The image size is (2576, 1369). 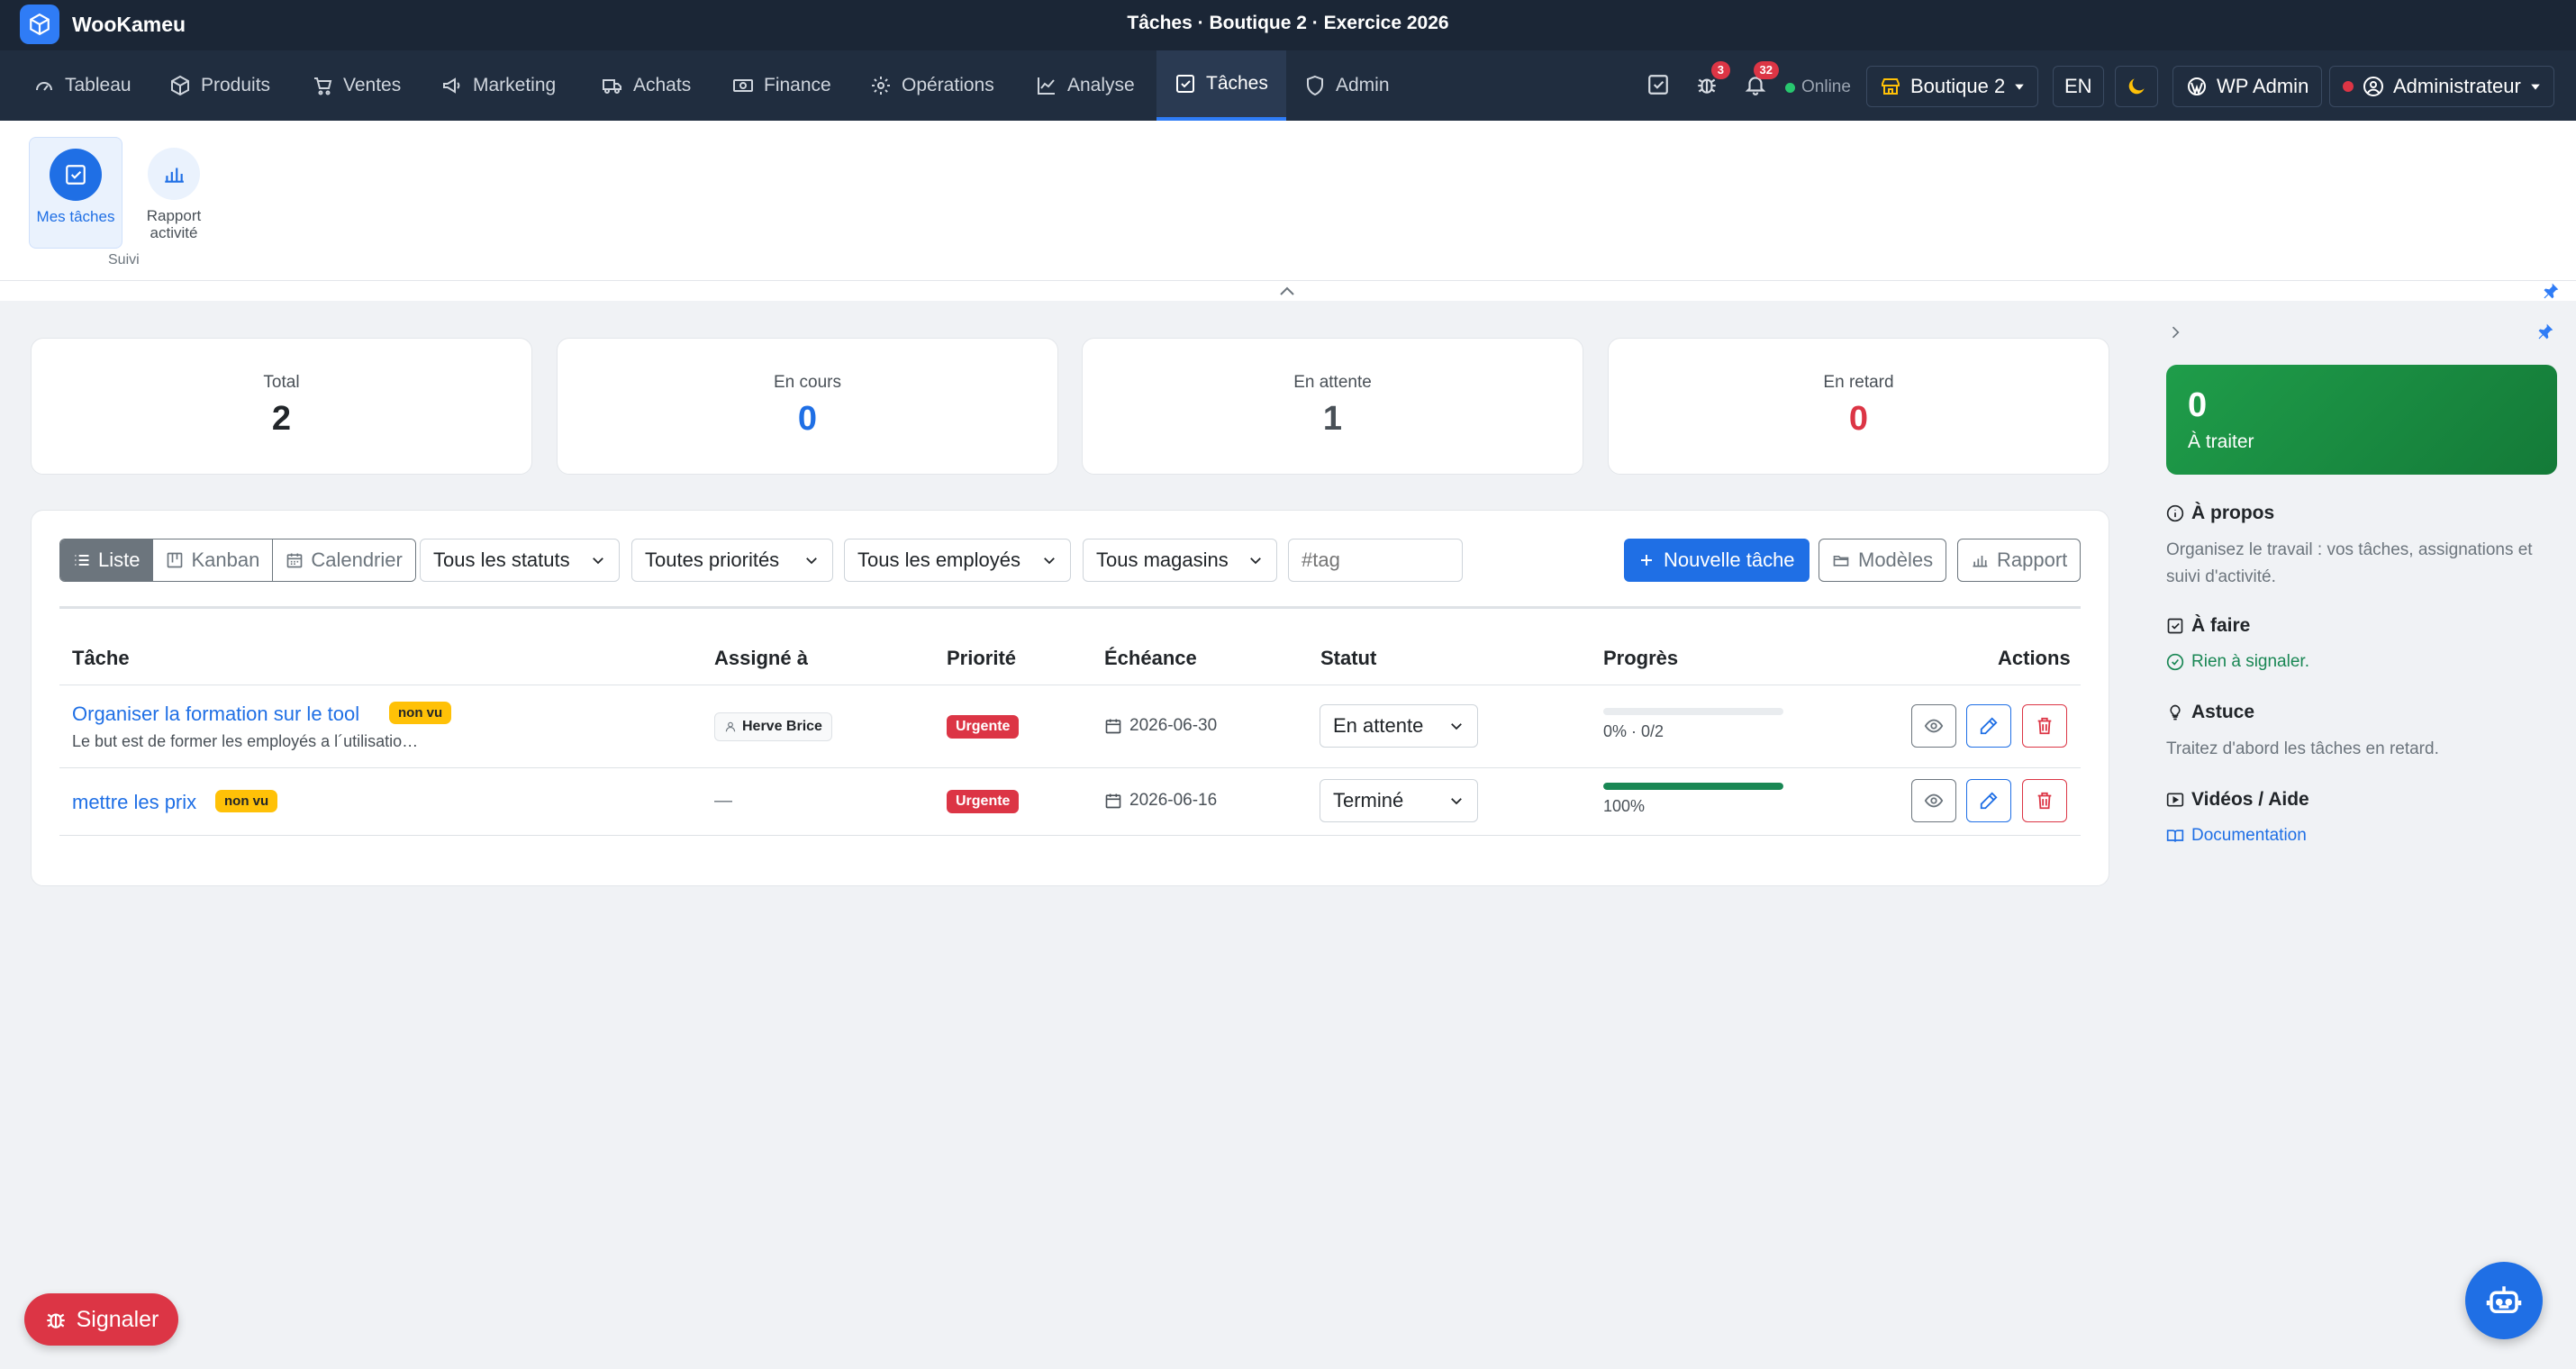 What do you see at coordinates (2233, 513) in the screenshot?
I see `about-title: À propos` at bounding box center [2233, 513].